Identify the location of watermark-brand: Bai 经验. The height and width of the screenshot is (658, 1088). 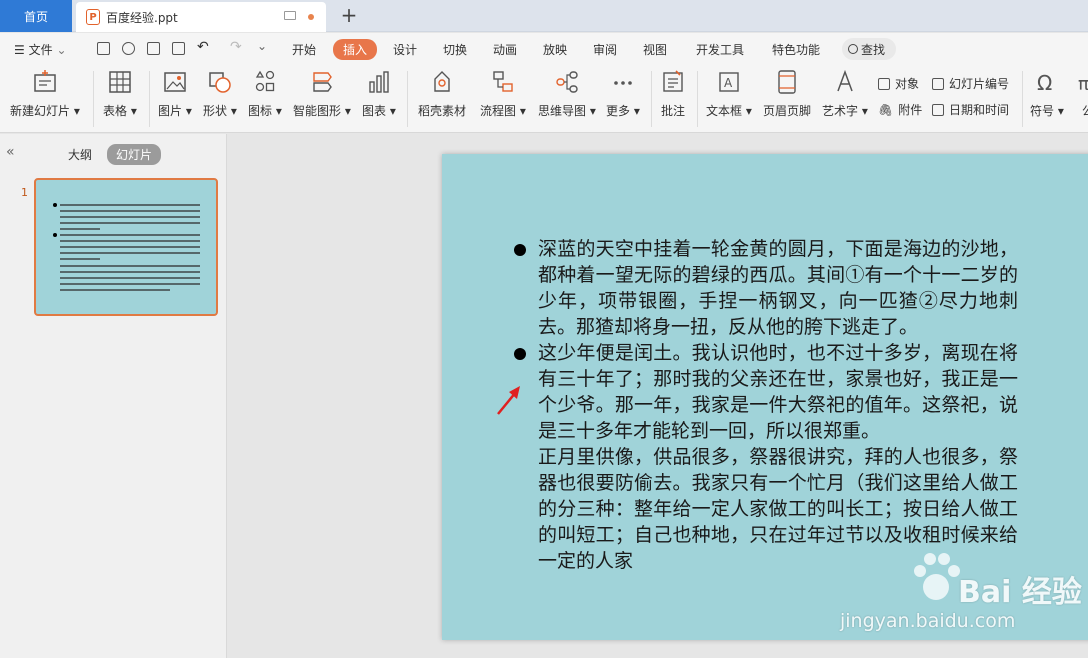
(1020, 592).